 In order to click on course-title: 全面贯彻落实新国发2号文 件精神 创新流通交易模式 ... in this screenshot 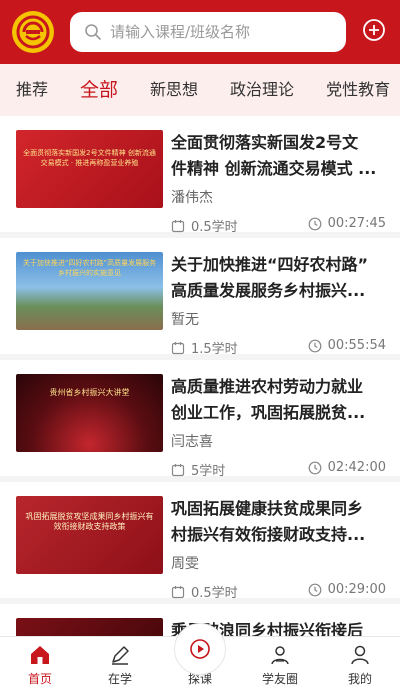, I will do `click(274, 155)`.